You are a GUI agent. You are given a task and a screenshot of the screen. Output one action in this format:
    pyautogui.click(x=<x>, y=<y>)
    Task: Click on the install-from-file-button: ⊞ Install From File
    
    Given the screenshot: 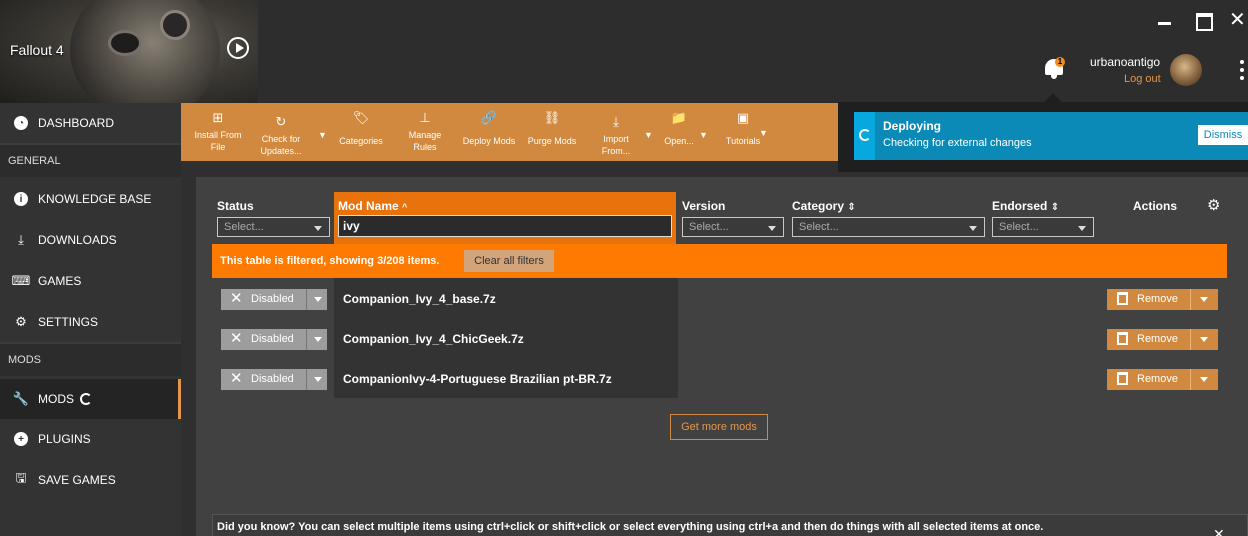 What is the action you would take?
    pyautogui.click(x=218, y=132)
    